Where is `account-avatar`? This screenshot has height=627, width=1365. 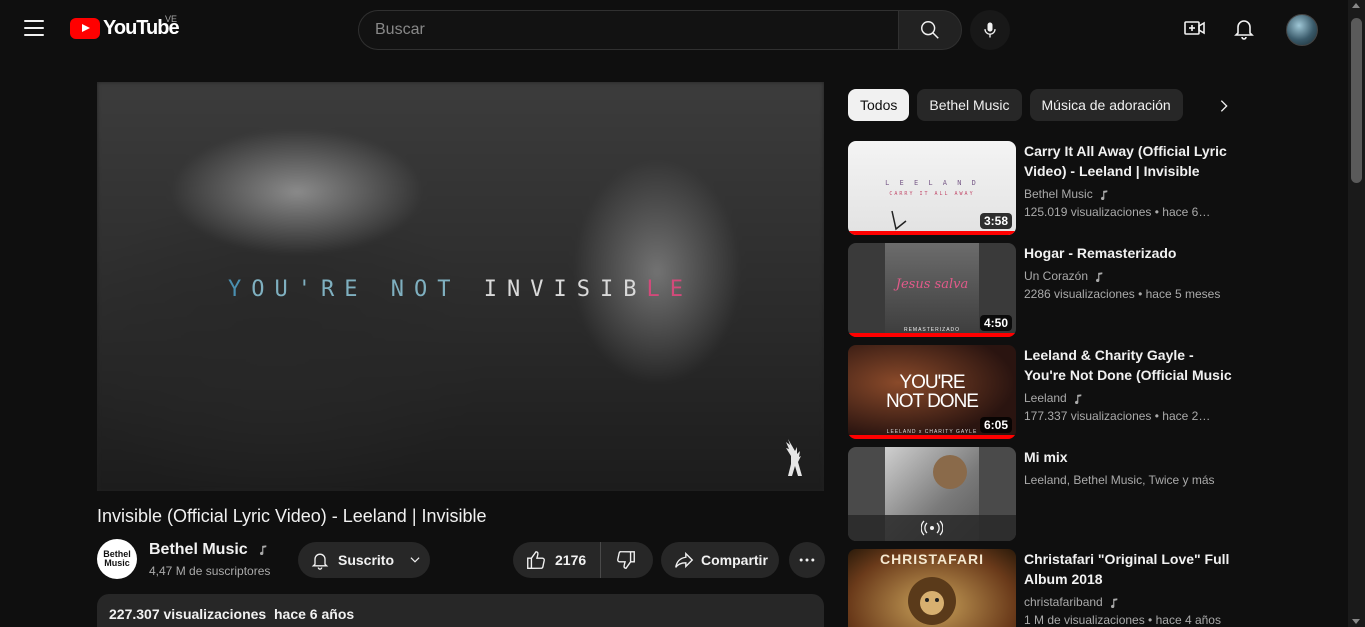
account-avatar is located at coordinates (1302, 30).